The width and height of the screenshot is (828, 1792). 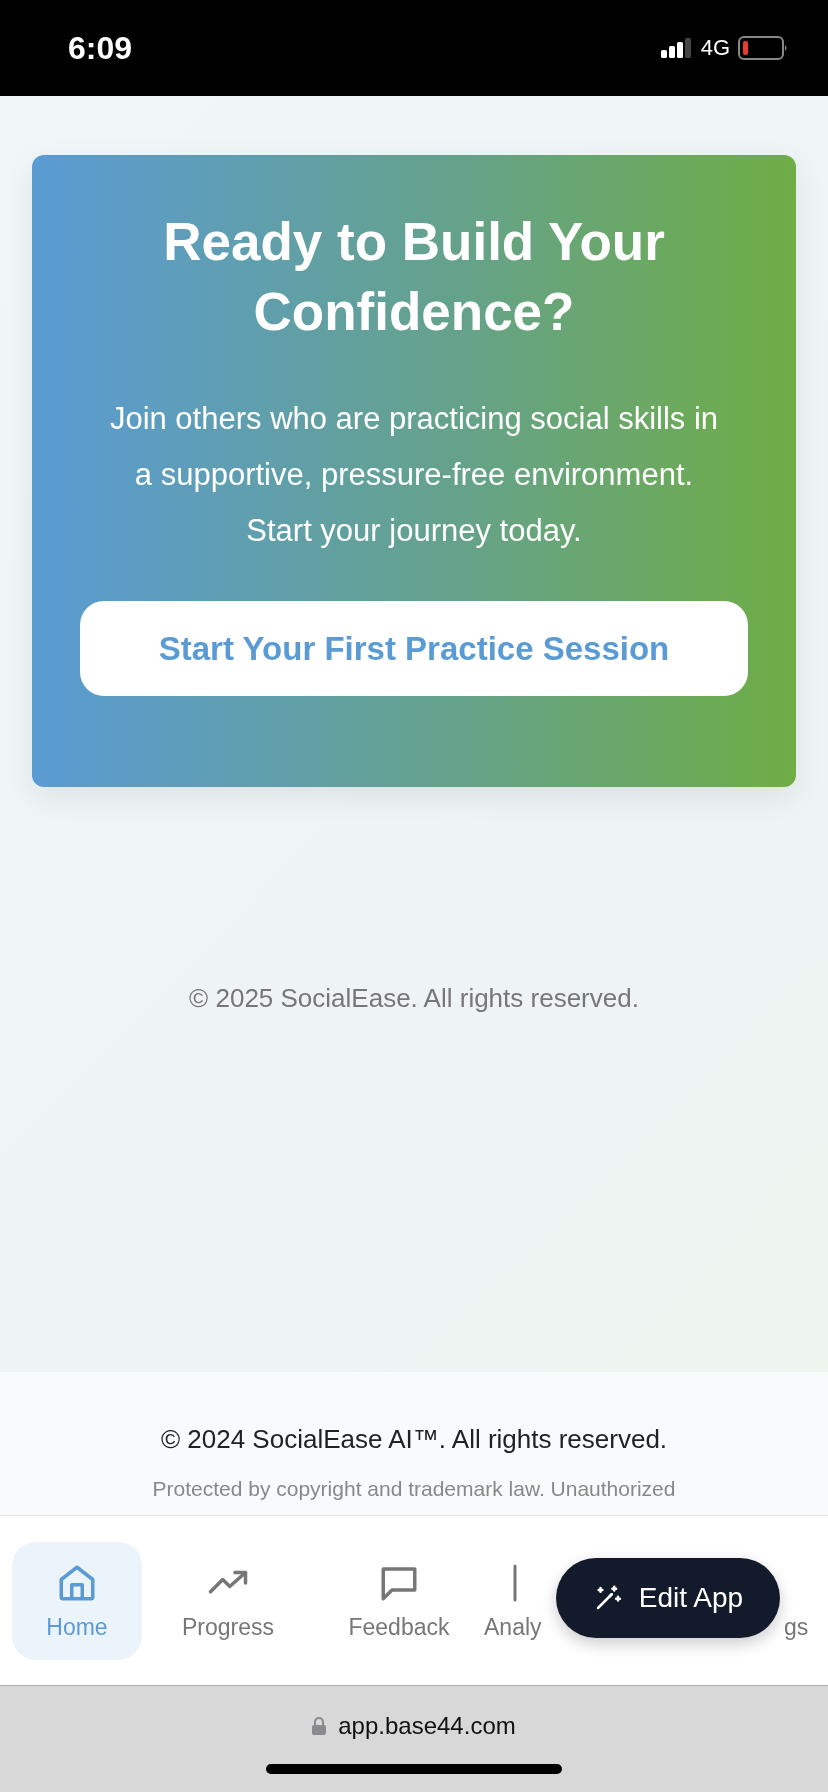 I want to click on url-text: app.base44.com, so click(x=427, y=1726).